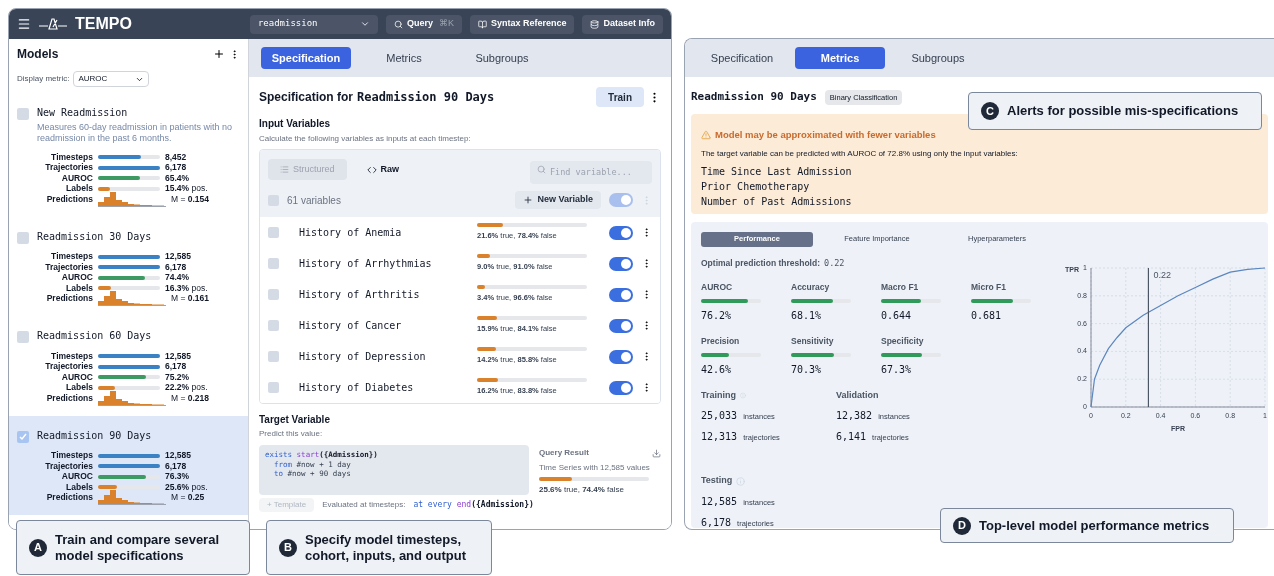 This screenshot has height=576, width=1274. I want to click on stat-value: M = 0.218, so click(190, 398).